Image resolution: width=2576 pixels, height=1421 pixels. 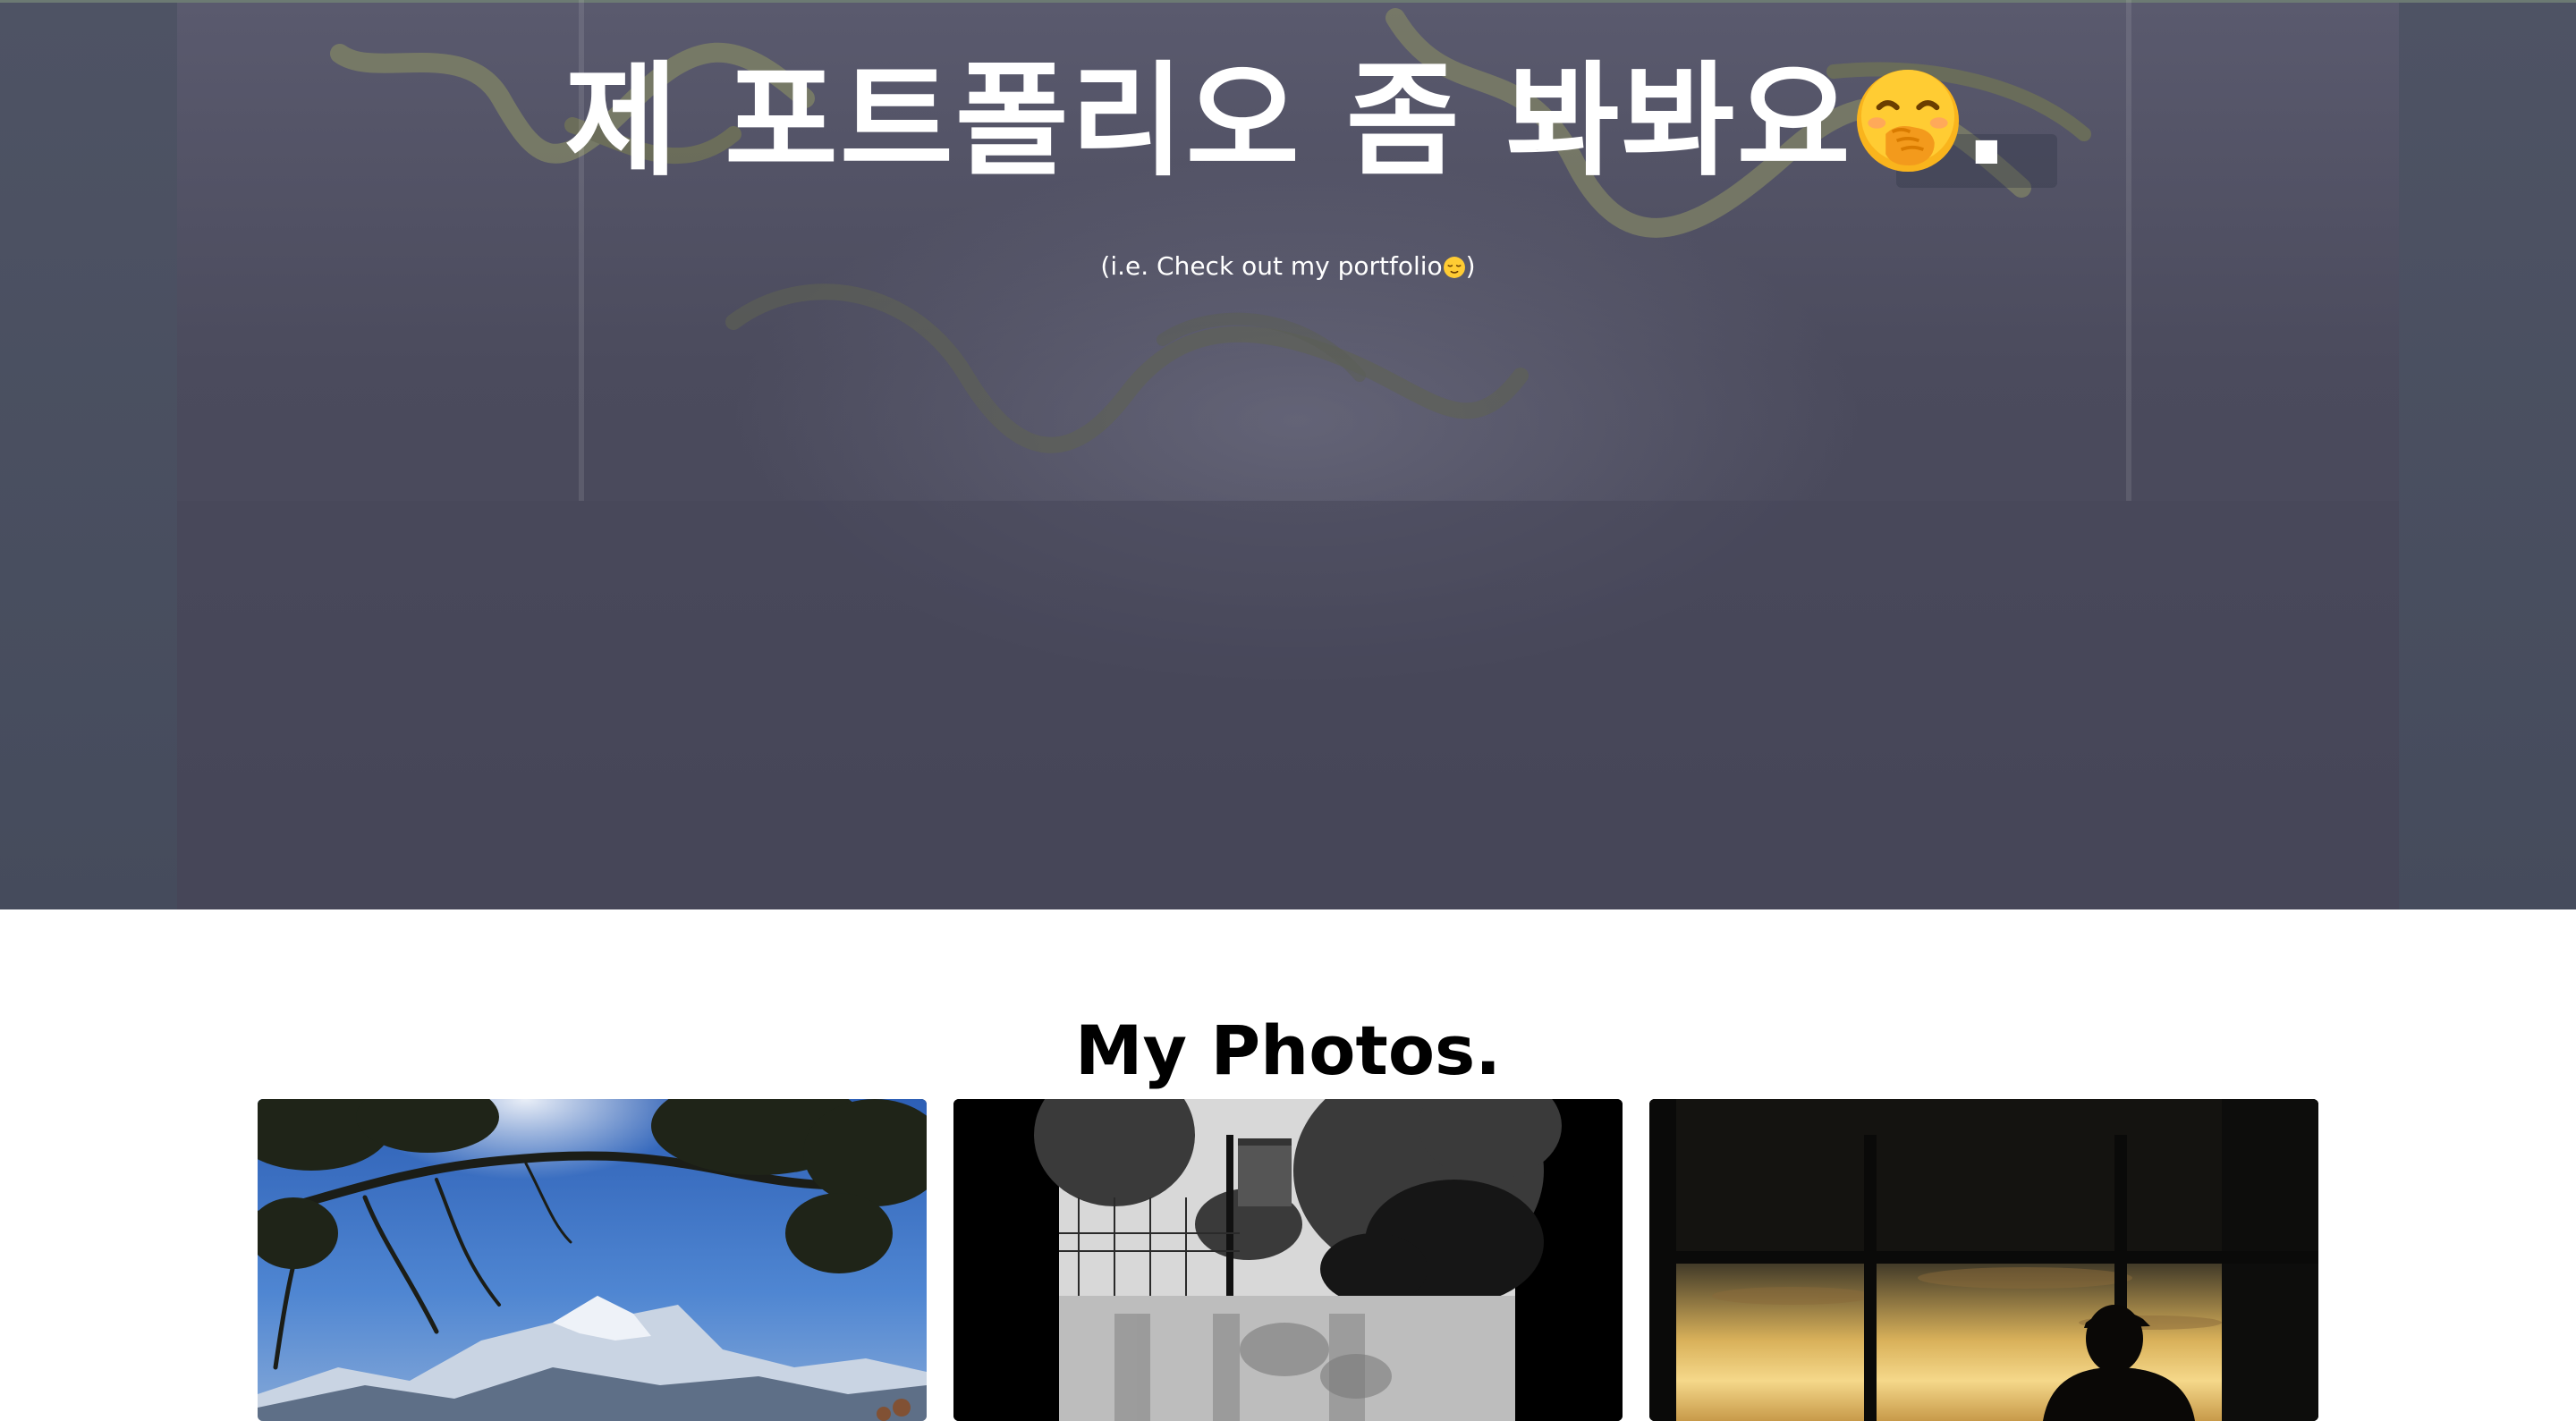 What do you see at coordinates (1454, 267) in the screenshot?
I see `relieved-face-icon` at bounding box center [1454, 267].